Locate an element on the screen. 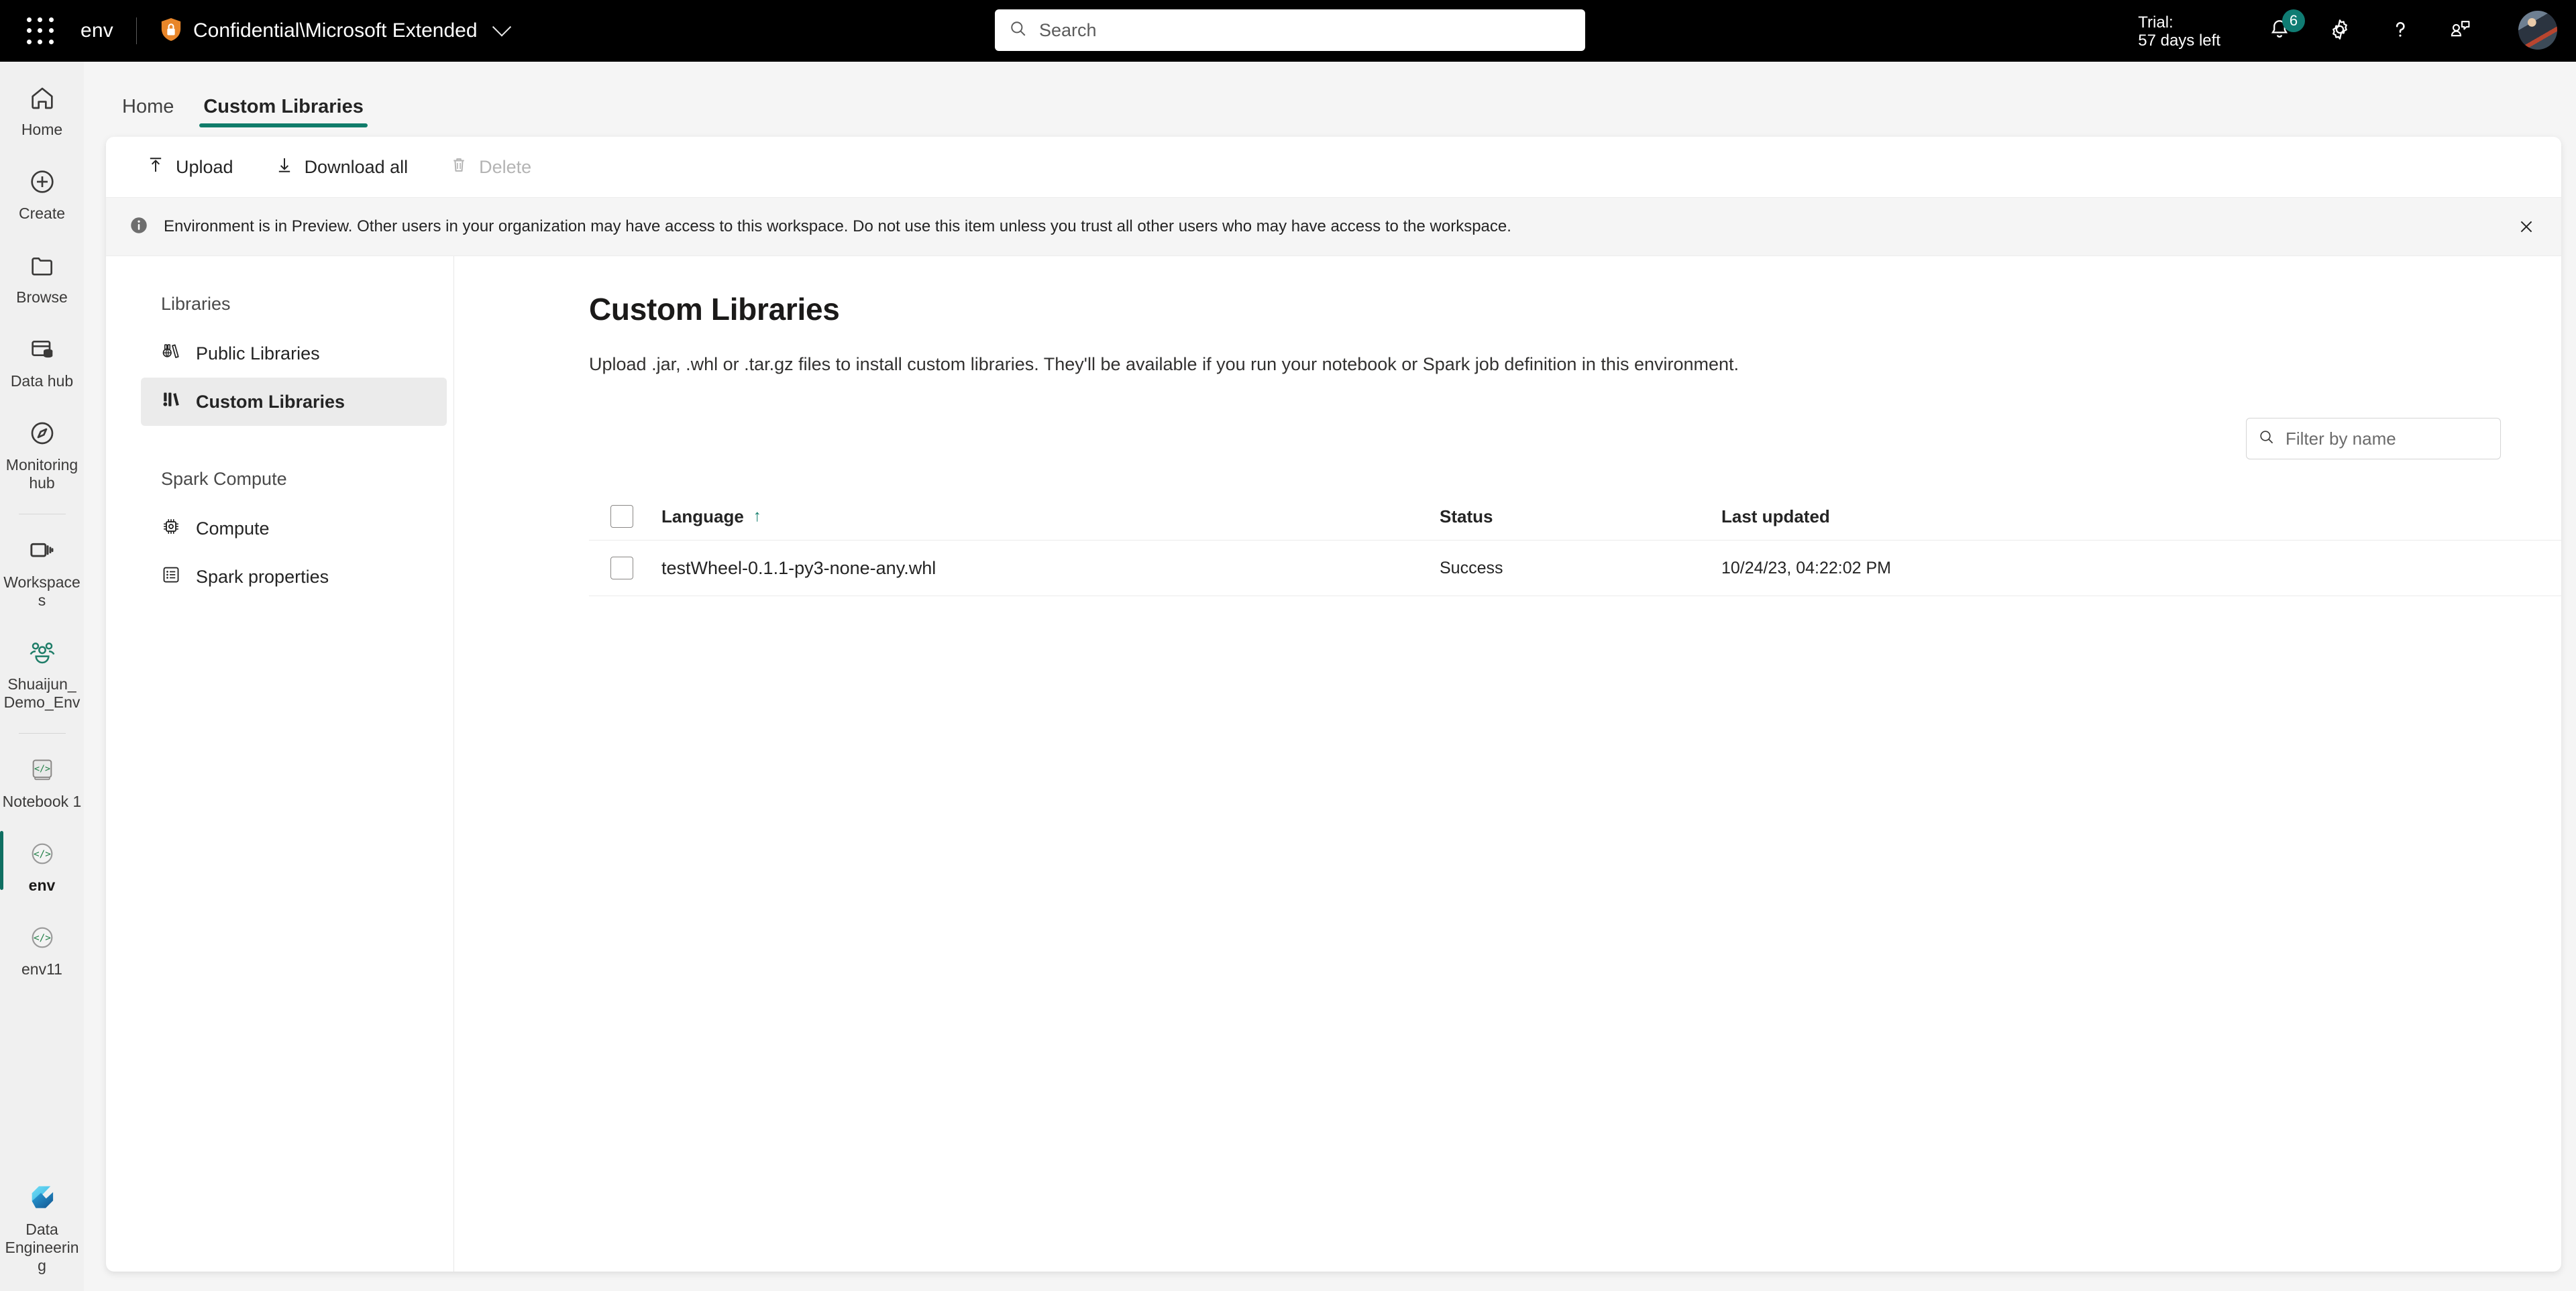  rail-item-label: Monitoring hub is located at coordinates (41, 474).